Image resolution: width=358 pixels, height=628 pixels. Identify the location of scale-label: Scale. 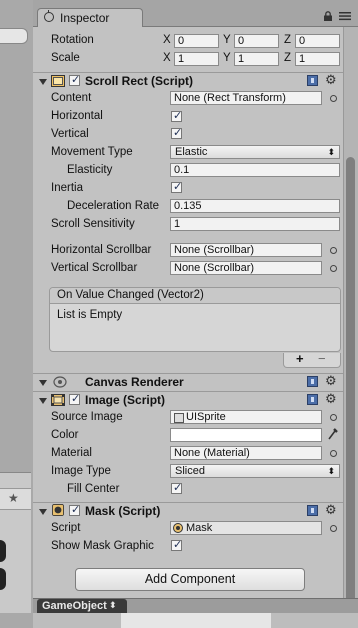
(65, 58).